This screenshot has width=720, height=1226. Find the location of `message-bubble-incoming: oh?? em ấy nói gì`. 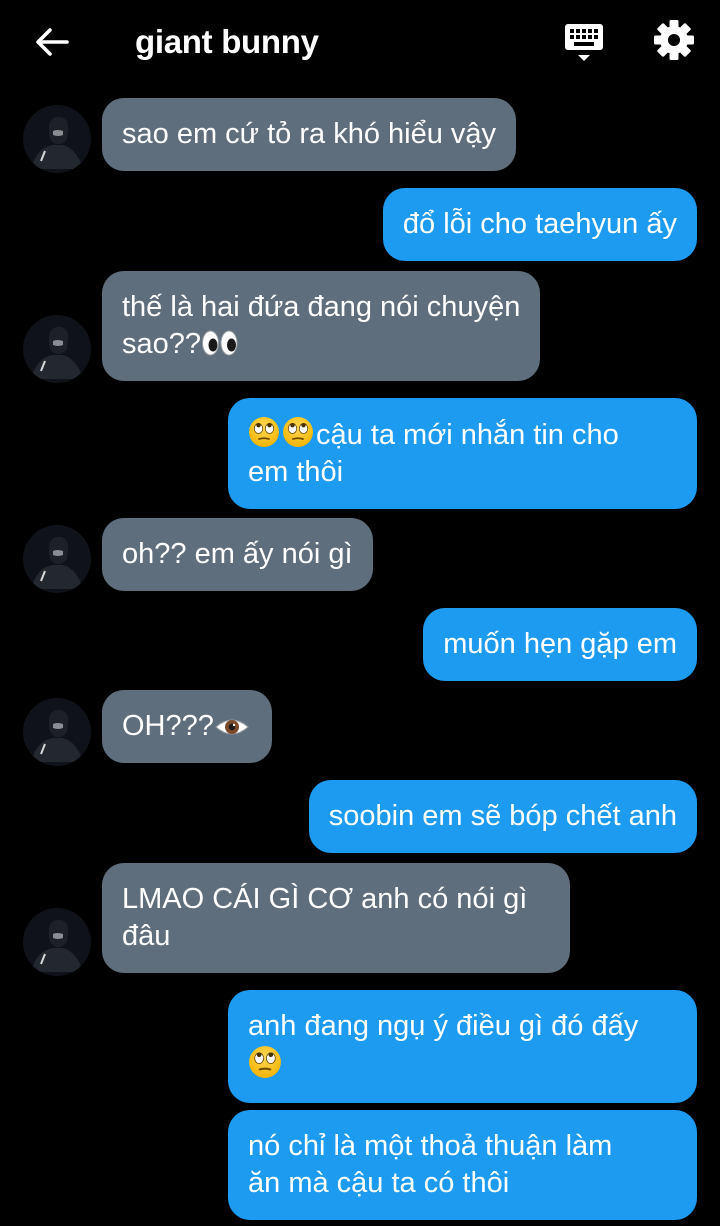

message-bubble-incoming: oh?? em ấy nói gì is located at coordinates (237, 554).